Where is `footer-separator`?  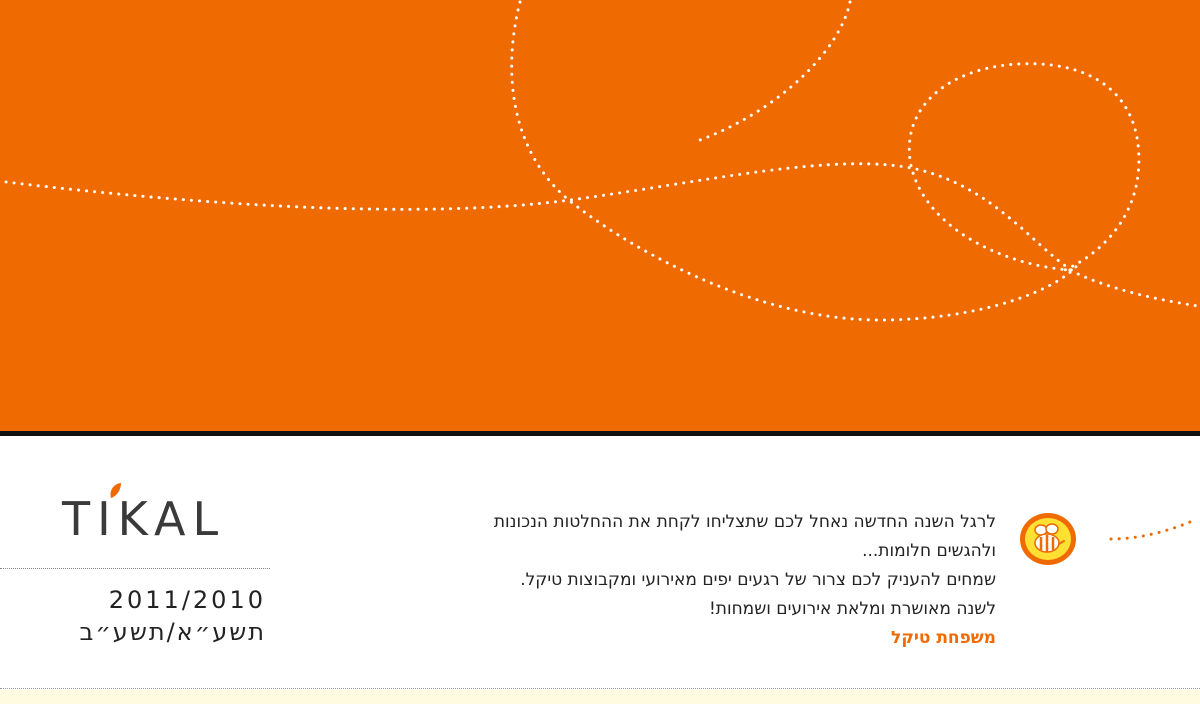 footer-separator is located at coordinates (600, 688).